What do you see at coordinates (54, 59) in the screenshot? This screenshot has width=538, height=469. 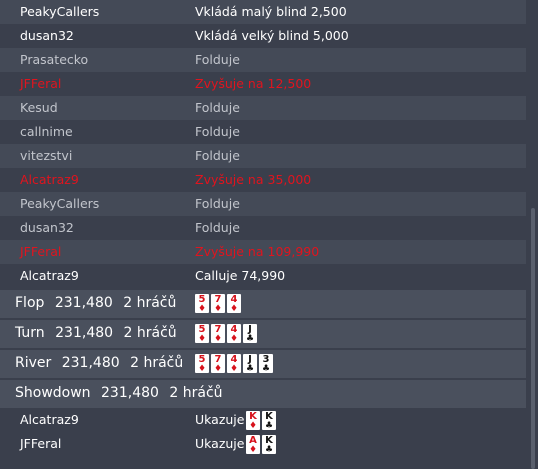 I see `player-name: Prasatecko` at bounding box center [54, 59].